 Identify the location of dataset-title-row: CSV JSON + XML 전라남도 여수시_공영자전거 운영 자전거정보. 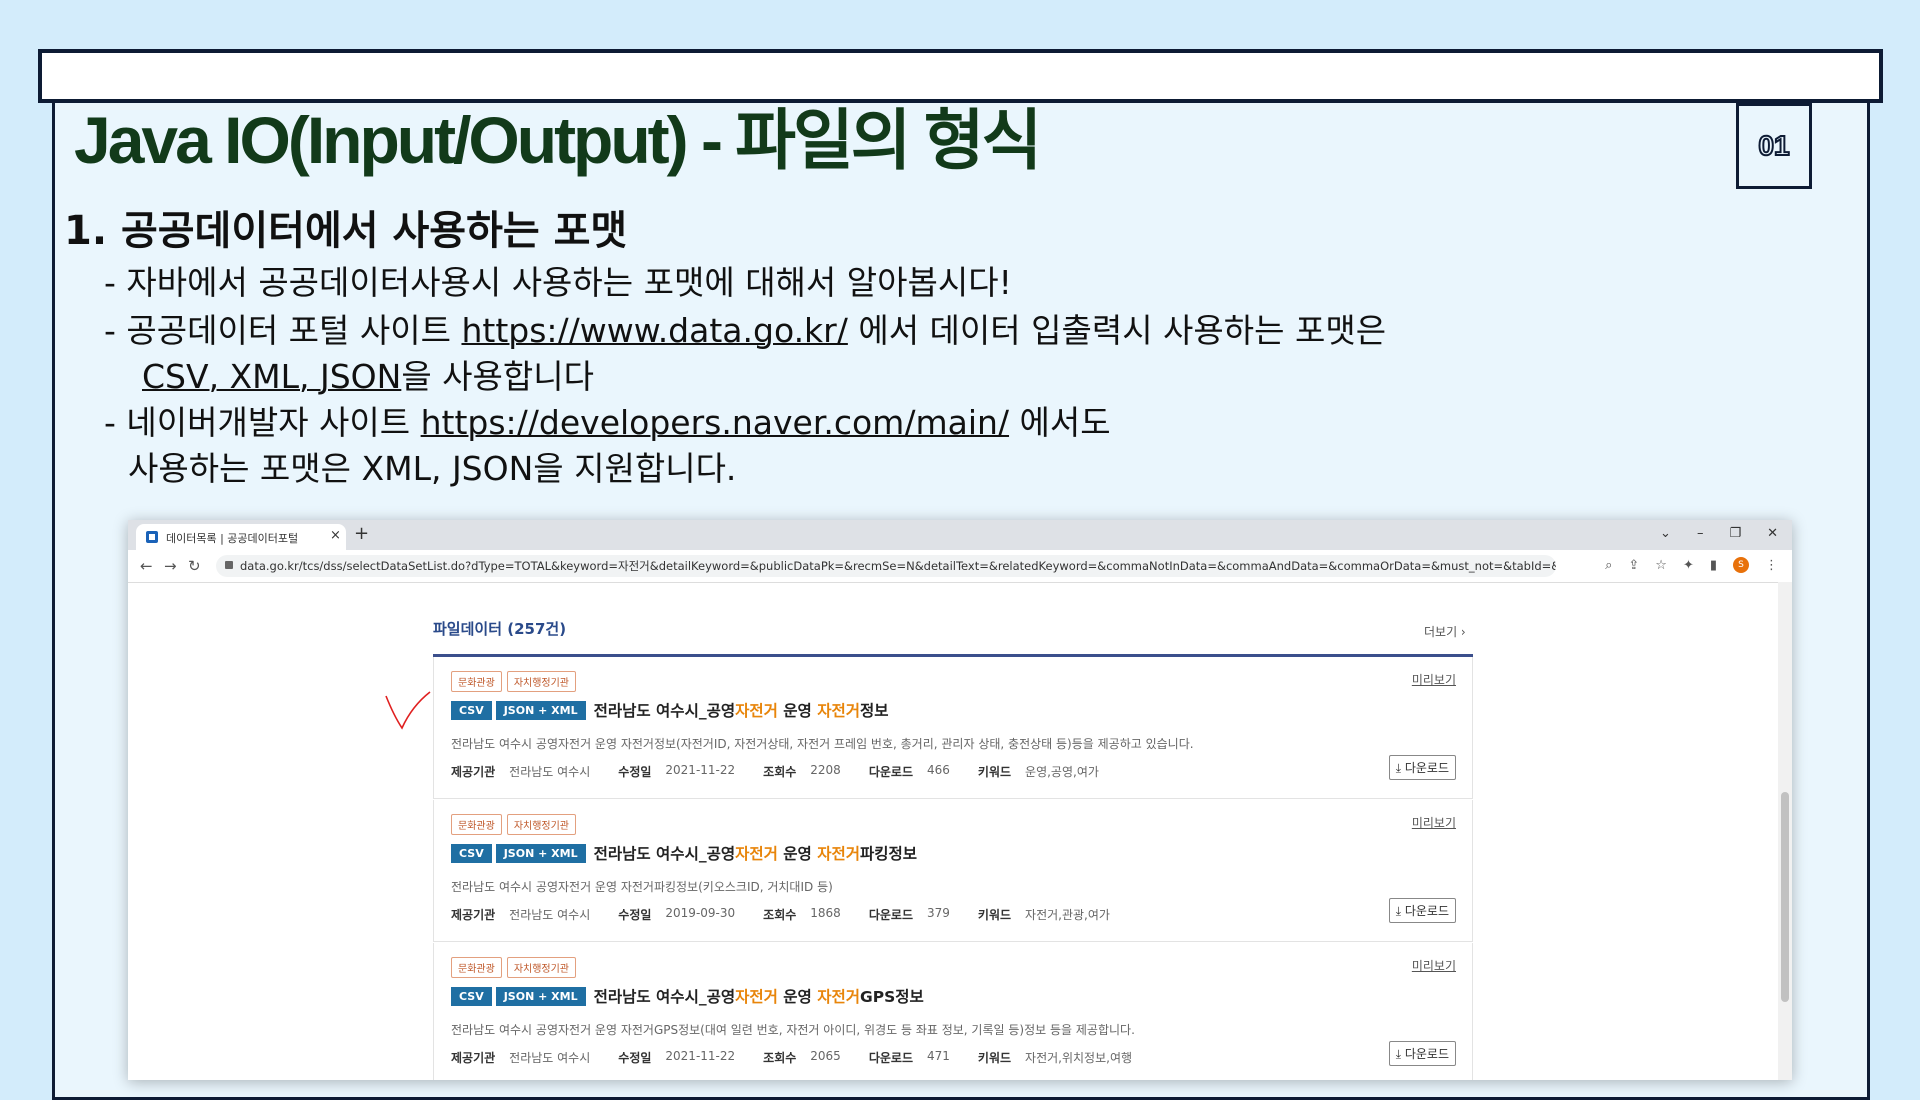
(670, 710).